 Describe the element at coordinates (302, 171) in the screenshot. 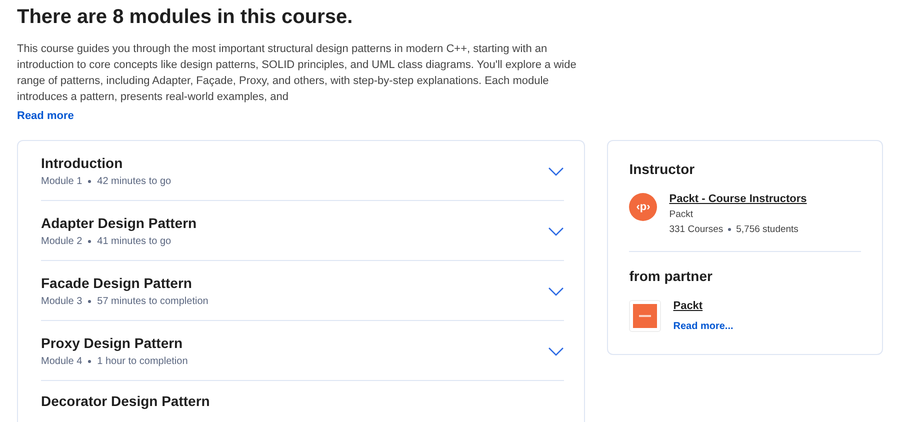

I see `module-row: Introduction Module 1 42 minutes to go` at that location.